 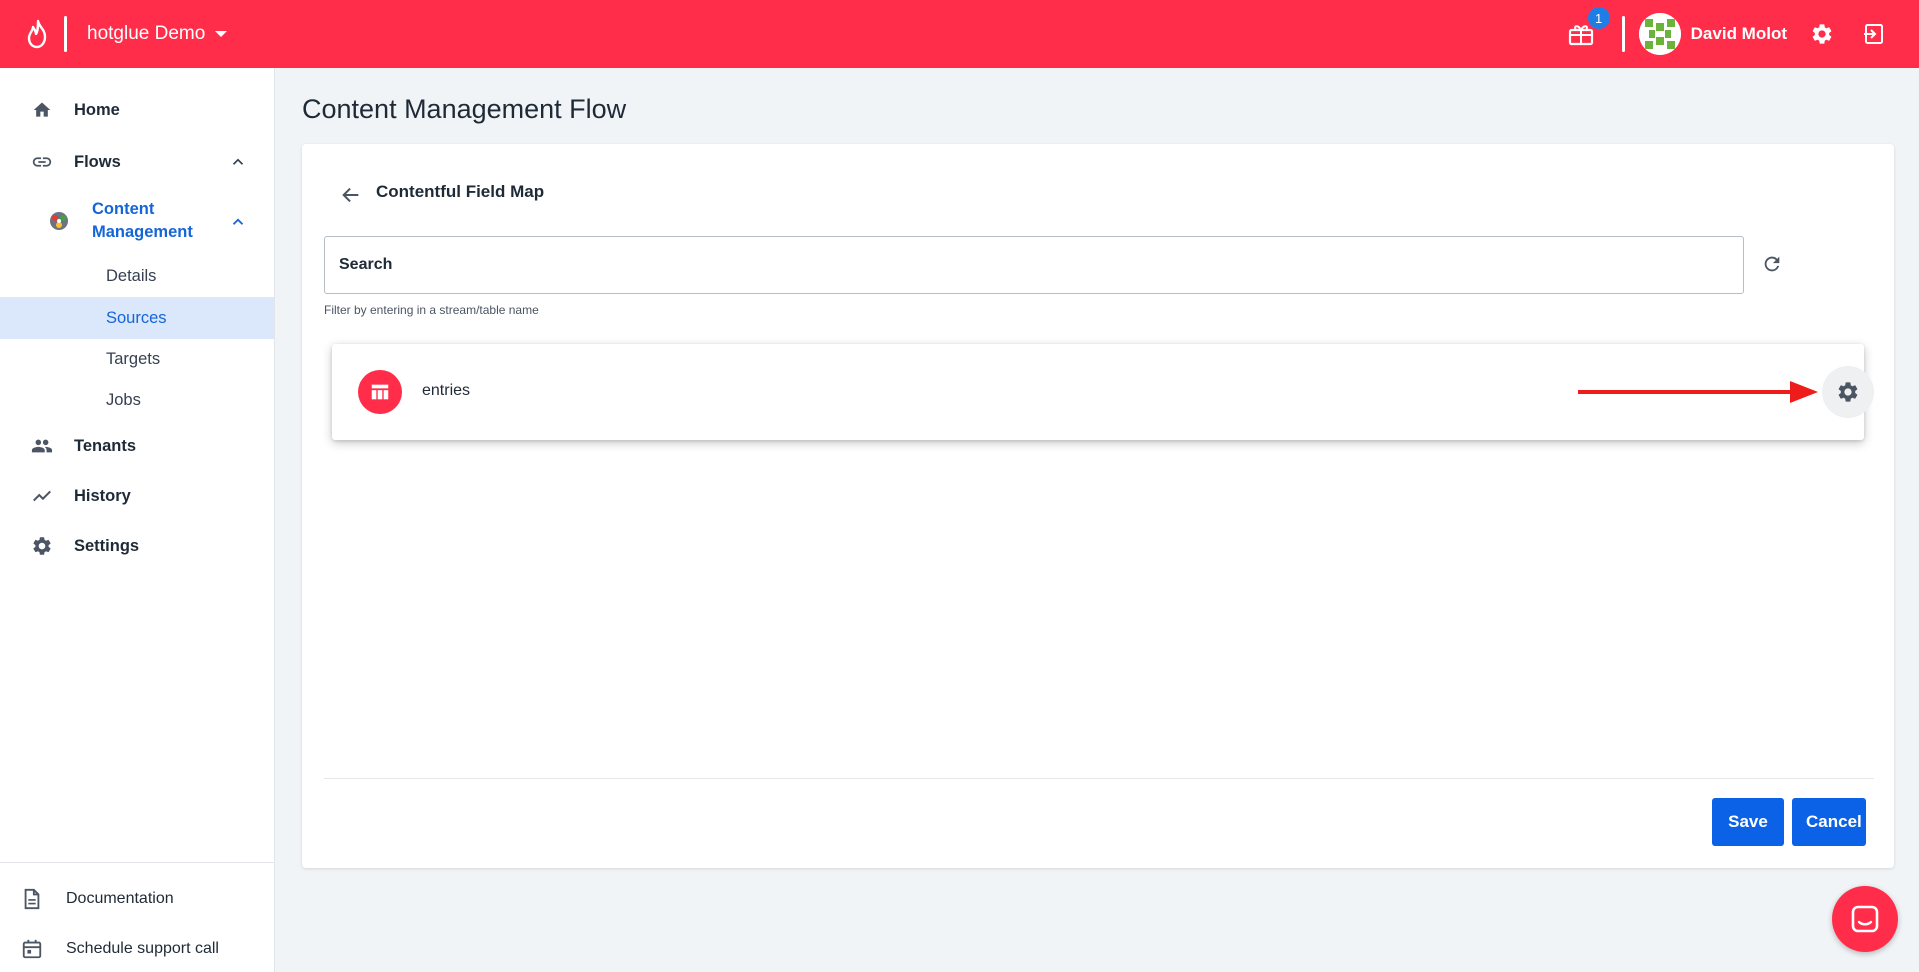 I want to click on home-icon, so click(x=42, y=110).